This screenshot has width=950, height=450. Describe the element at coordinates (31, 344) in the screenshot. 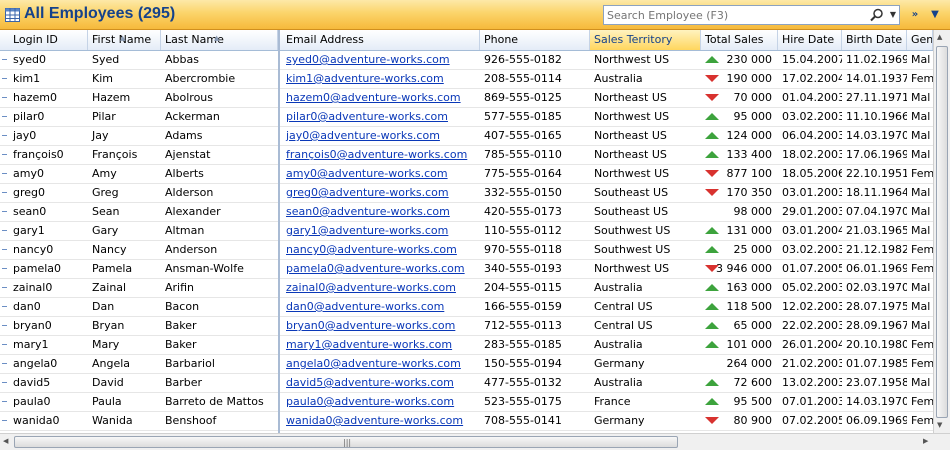

I see `cell-login-id: mary1` at that location.